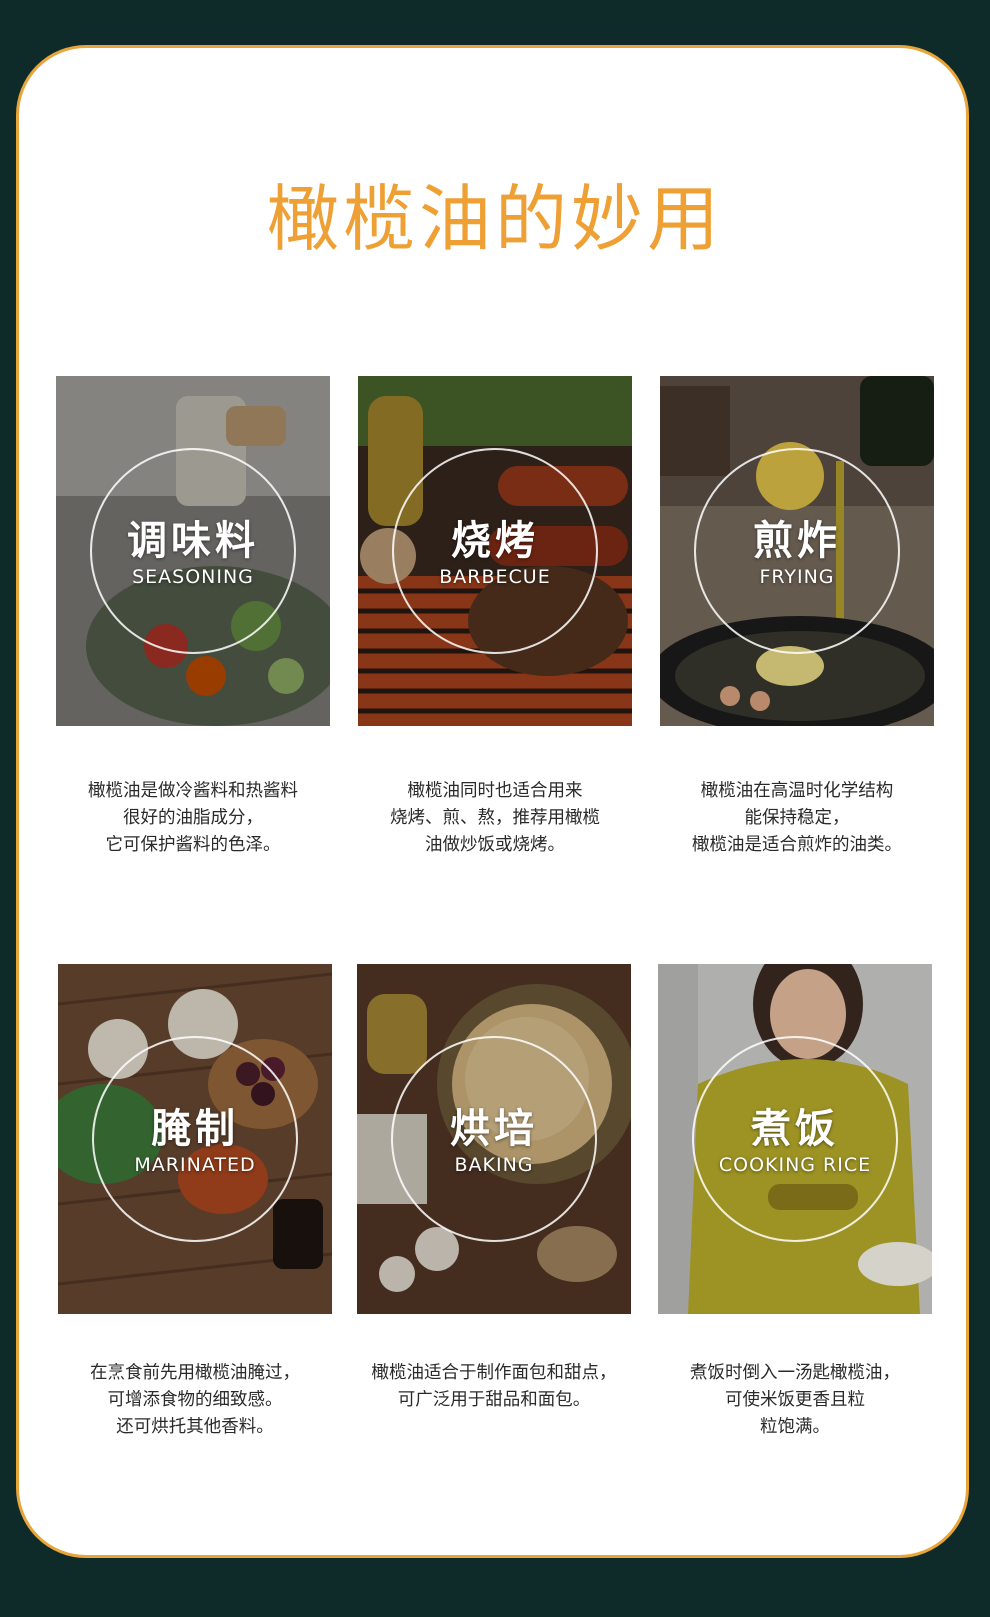  I want to click on tile-frying: 煎炸 FRYING, so click(797, 551).